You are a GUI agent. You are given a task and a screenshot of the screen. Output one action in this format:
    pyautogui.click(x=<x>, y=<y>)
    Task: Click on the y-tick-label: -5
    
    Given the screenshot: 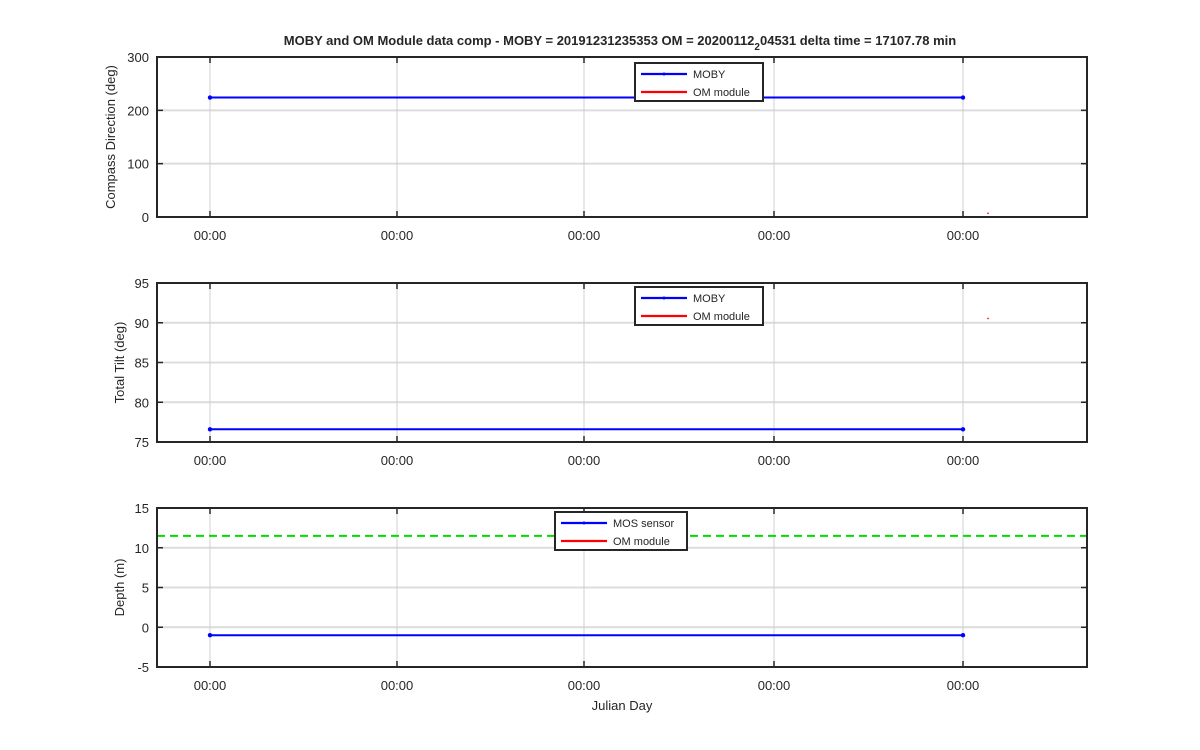 What is the action you would take?
    pyautogui.click(x=143, y=667)
    